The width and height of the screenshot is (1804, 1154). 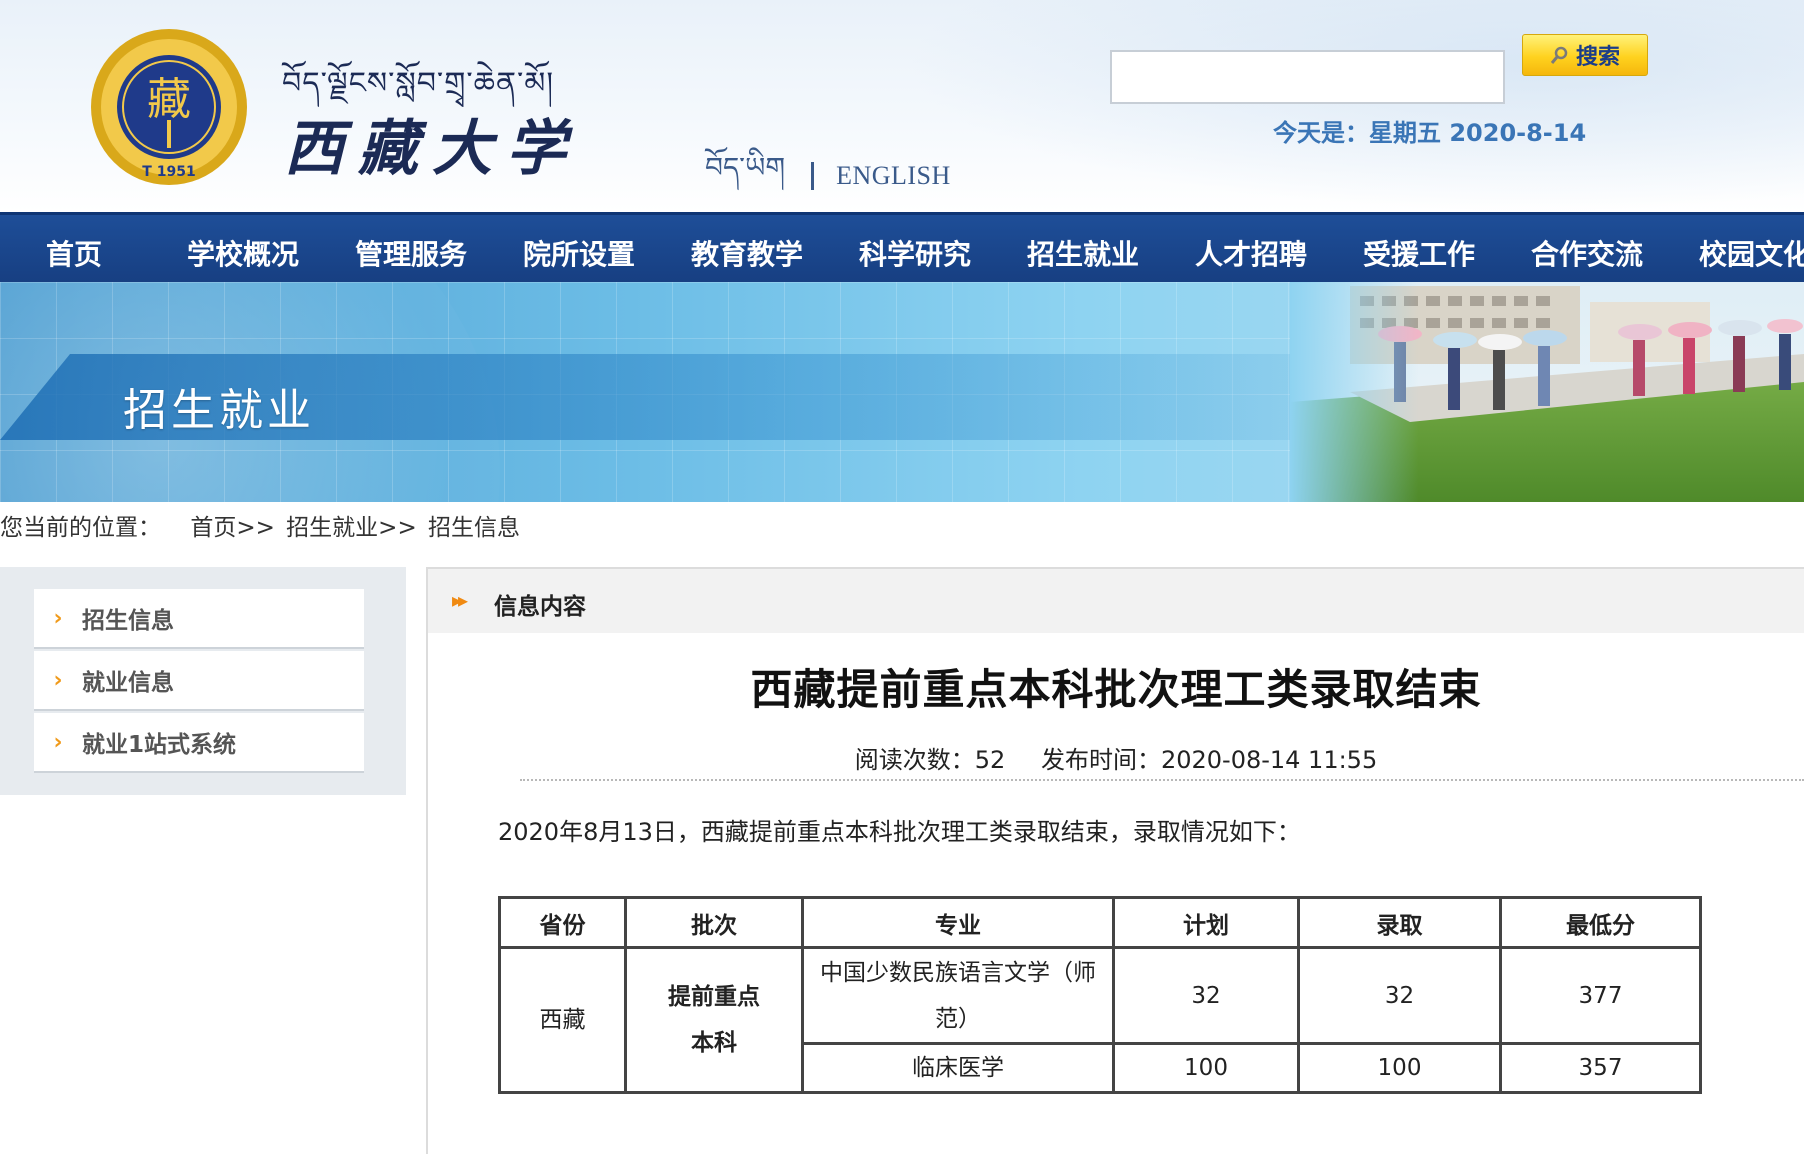 I want to click on cell-major: 中国少数民族语言文学（师 范）, so click(x=958, y=995).